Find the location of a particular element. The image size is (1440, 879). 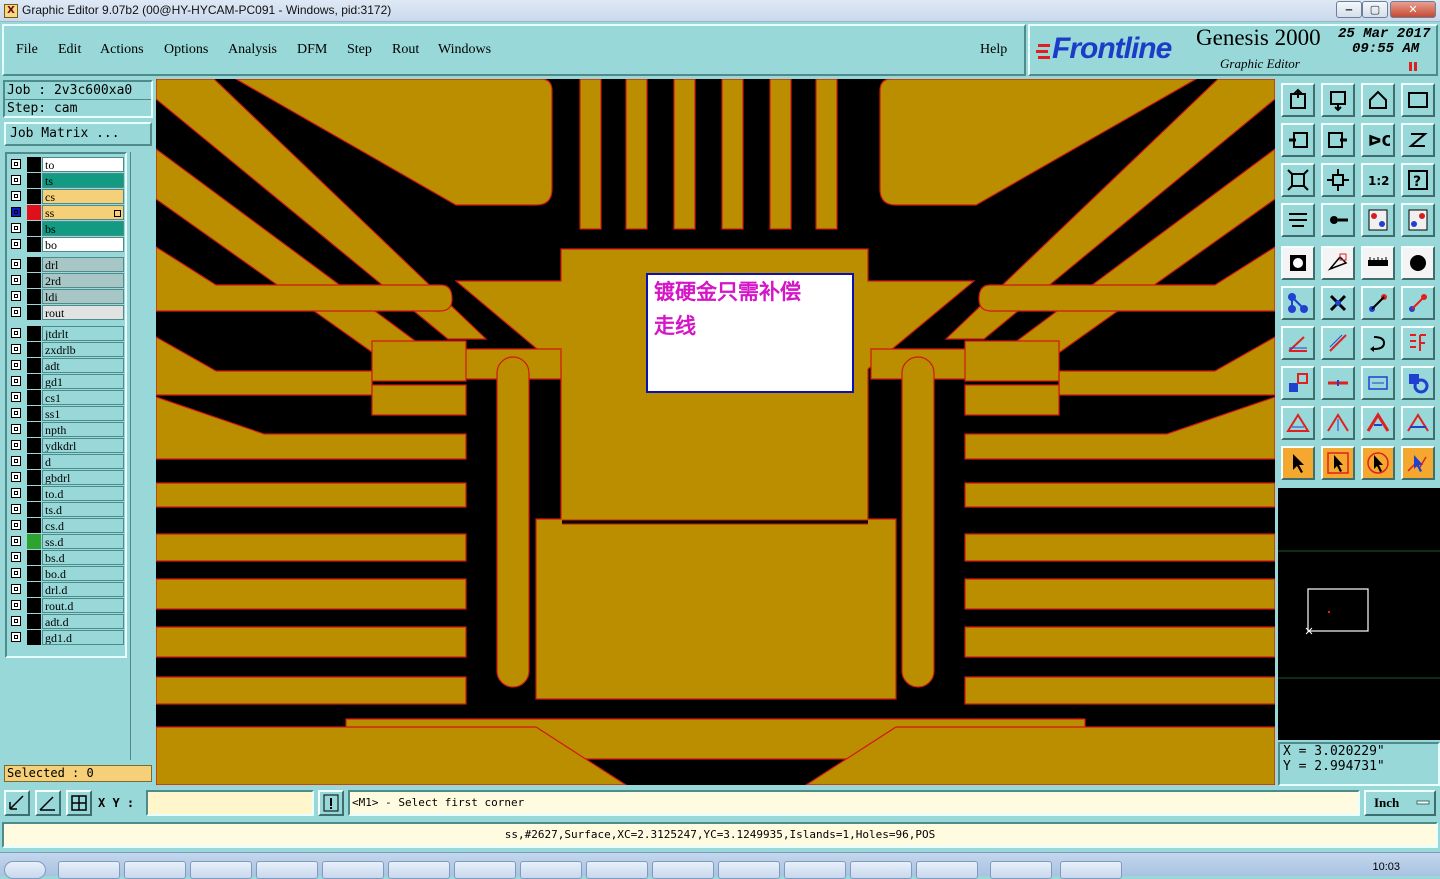

layer-row-adt: adt is located at coordinates (67, 365).